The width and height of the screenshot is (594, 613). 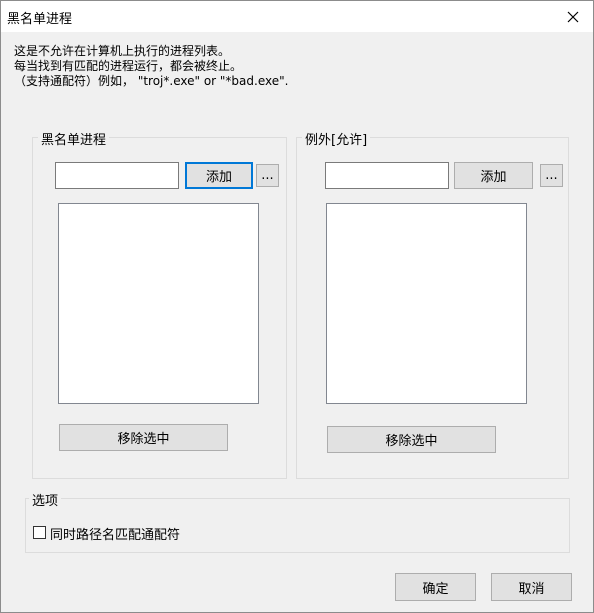 I want to click on ok-label: 确定, so click(x=435, y=589).